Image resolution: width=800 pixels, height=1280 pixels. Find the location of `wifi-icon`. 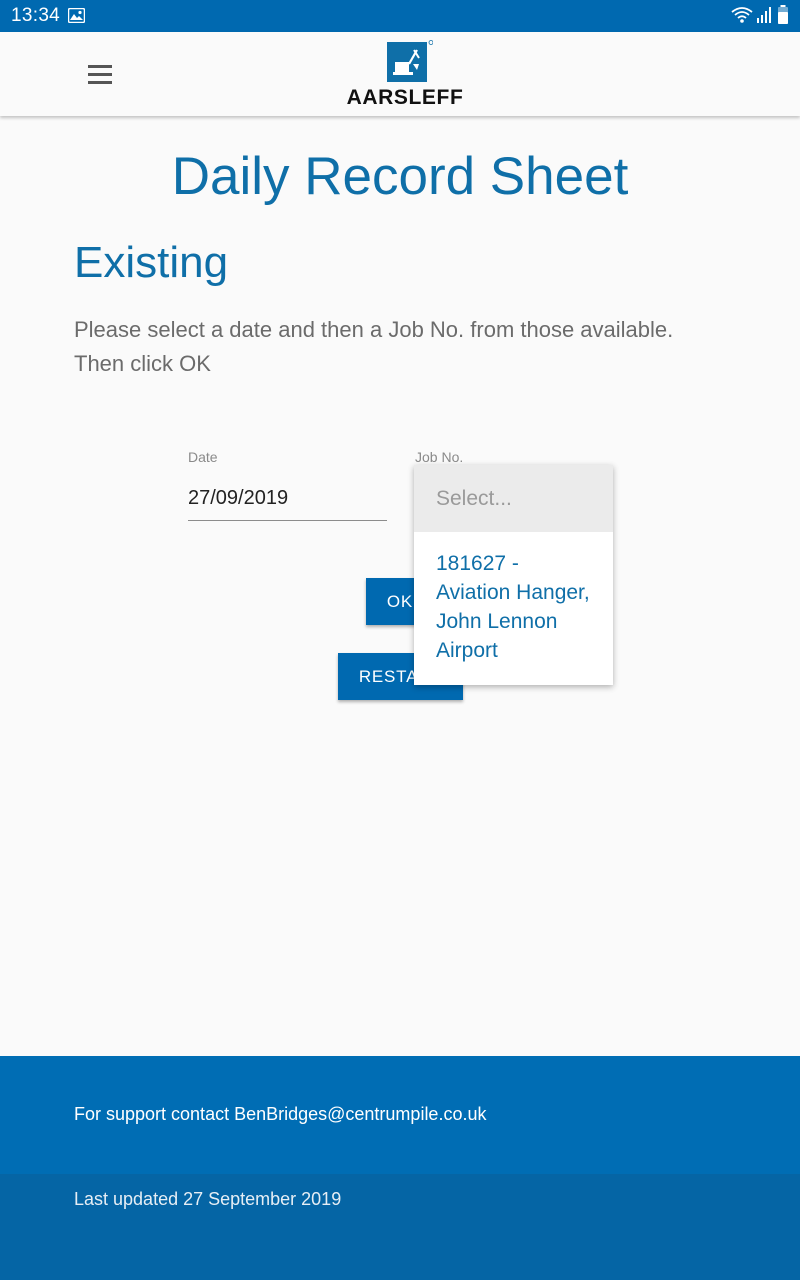

wifi-icon is located at coordinates (742, 17).